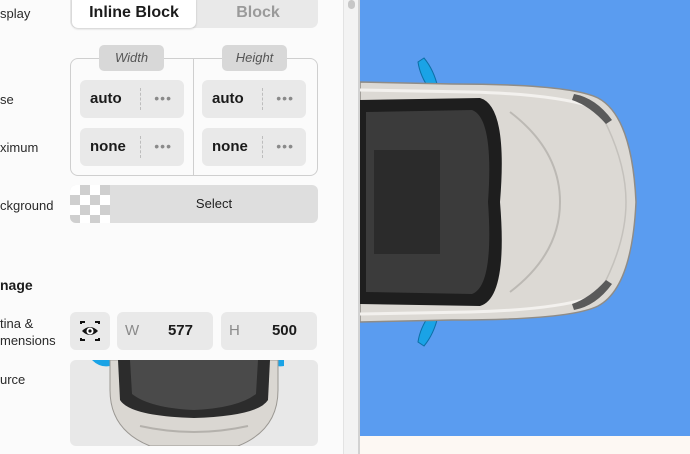  What do you see at coordinates (351, 4) in the screenshot?
I see `scrollbar-thumb` at bounding box center [351, 4].